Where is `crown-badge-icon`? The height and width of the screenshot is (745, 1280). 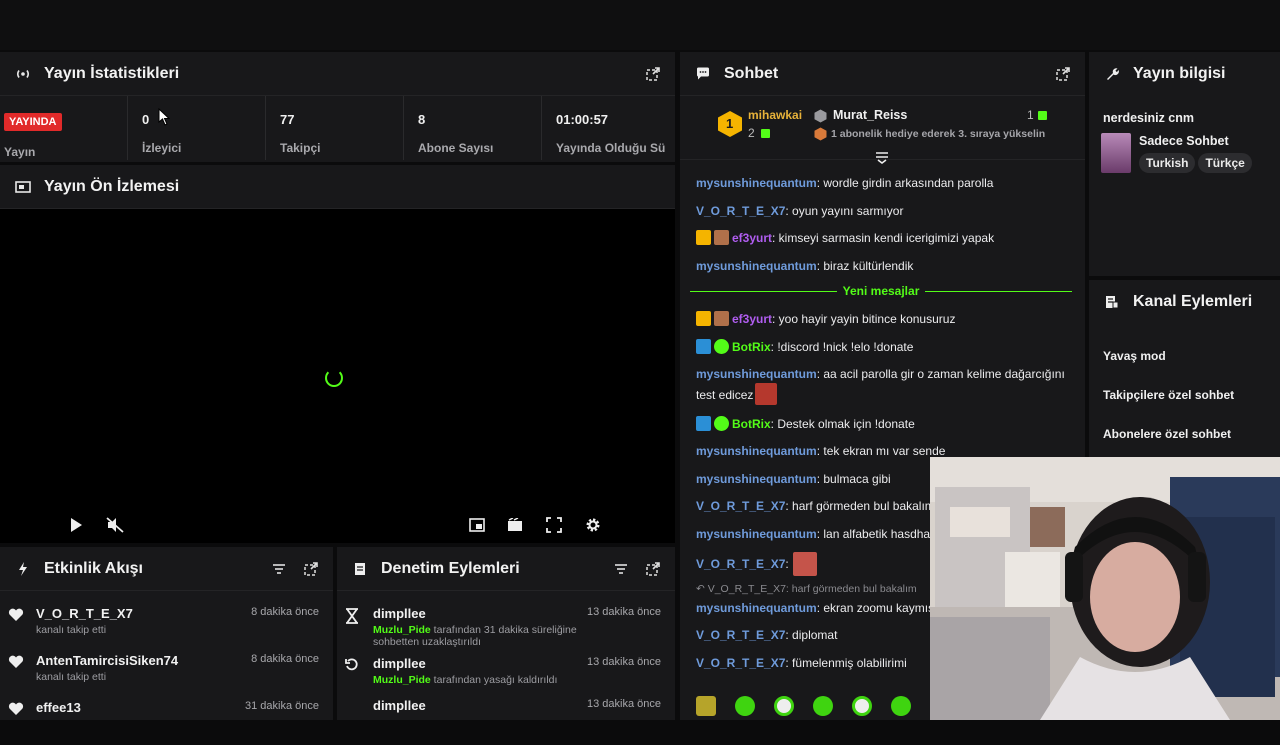 crown-badge-icon is located at coordinates (703, 318).